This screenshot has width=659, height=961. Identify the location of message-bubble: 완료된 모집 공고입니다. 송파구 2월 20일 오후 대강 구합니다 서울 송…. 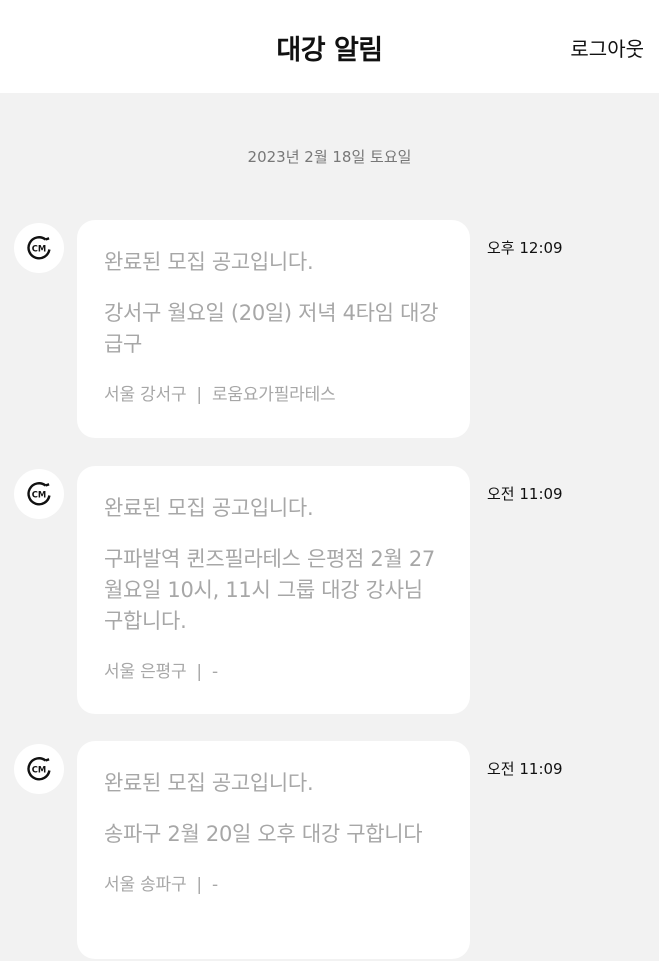
(273, 850).